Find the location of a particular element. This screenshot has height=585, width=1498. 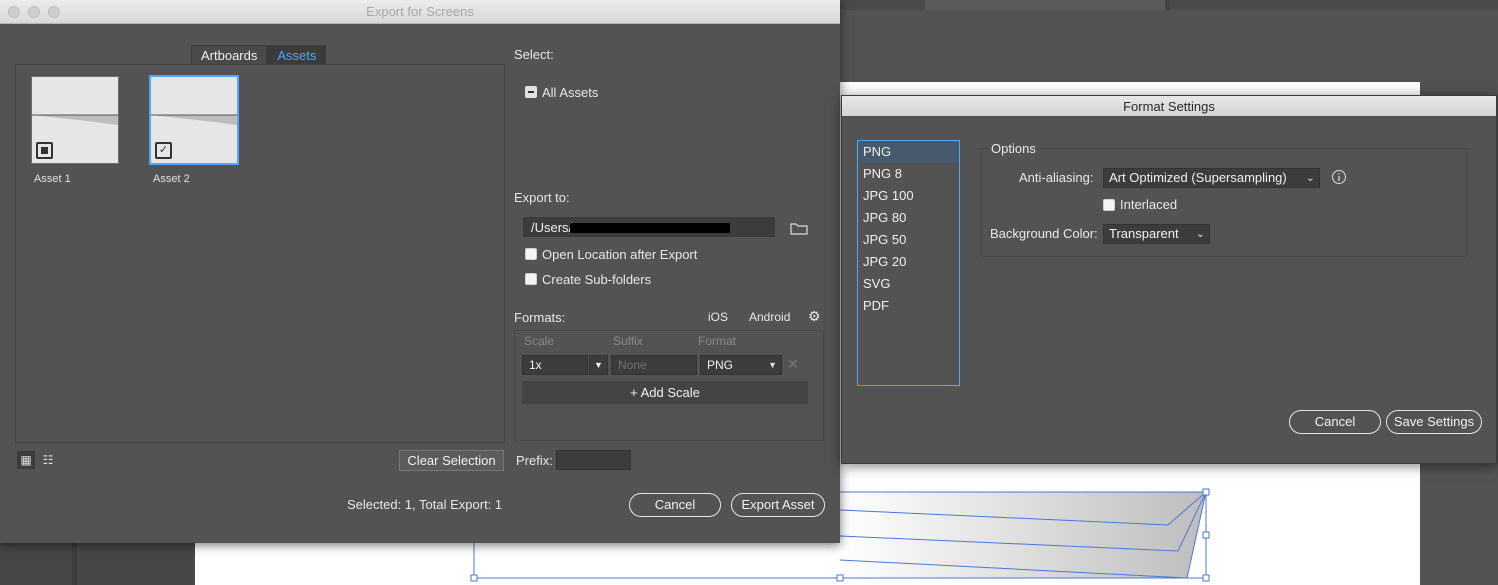

format-settings-title: Format Settings is located at coordinates (1169, 106).